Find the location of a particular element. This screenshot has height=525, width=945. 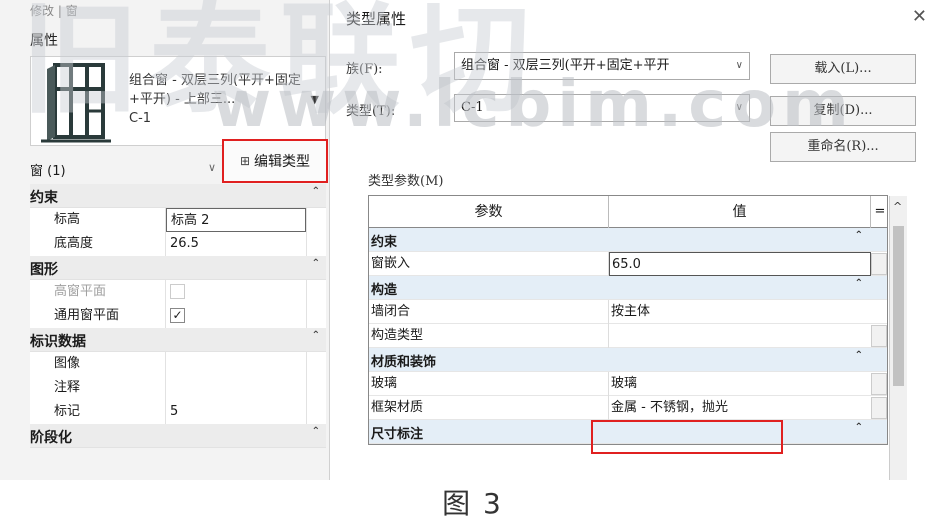

table-row: 窗嵌入 65.0 is located at coordinates (628, 264).